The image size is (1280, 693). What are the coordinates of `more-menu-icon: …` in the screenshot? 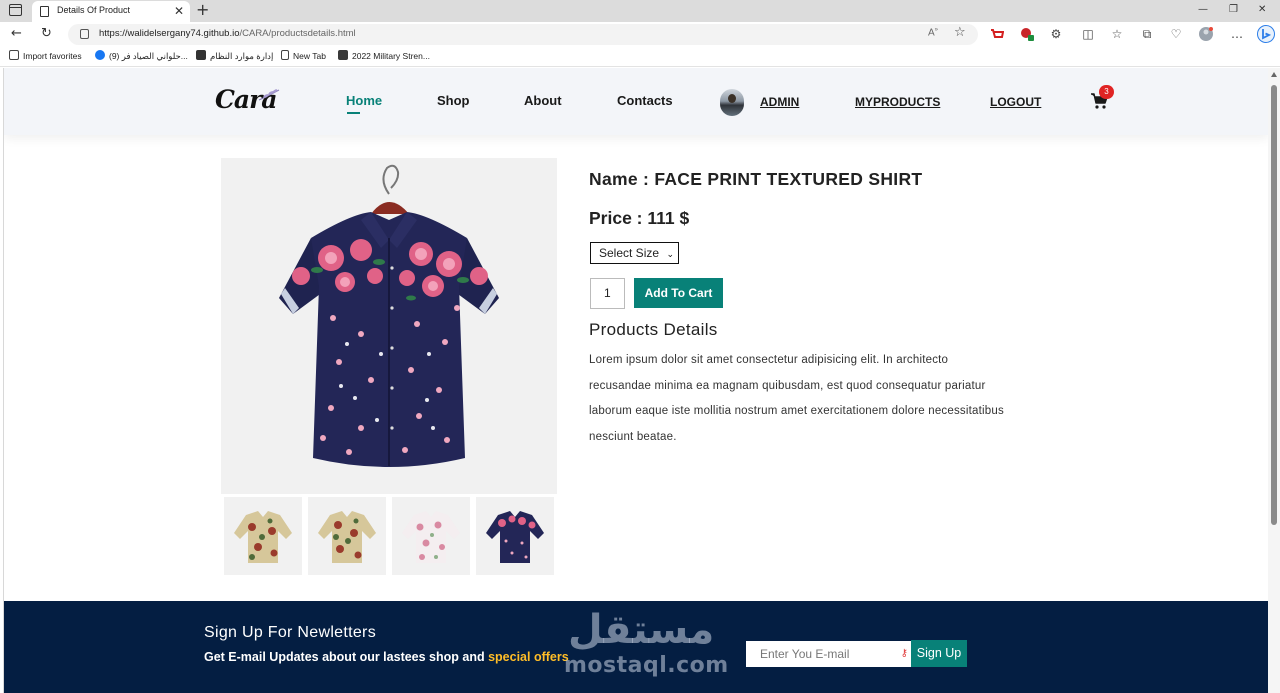 It's located at (1237, 34).